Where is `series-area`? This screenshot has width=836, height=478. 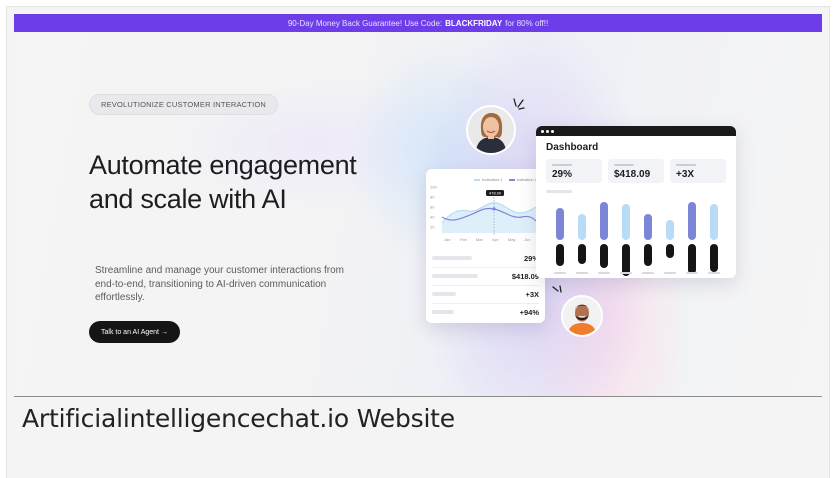 series-area is located at coordinates (489, 217).